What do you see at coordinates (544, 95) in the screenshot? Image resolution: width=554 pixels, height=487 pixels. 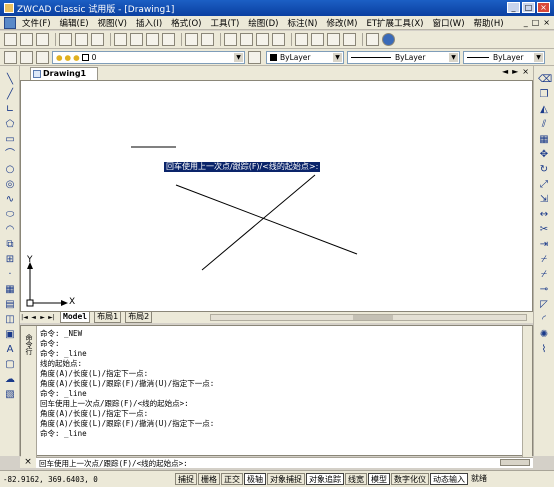 I see `copy-object-icon: ❐` at bounding box center [544, 95].